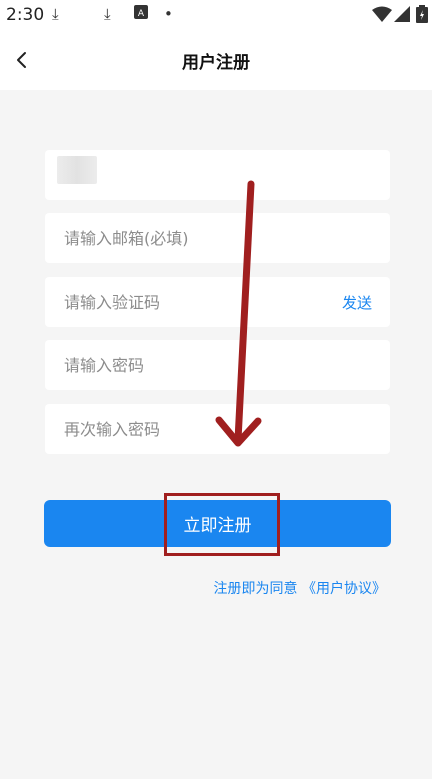  I want to click on page-title: 用户注册, so click(216, 63).